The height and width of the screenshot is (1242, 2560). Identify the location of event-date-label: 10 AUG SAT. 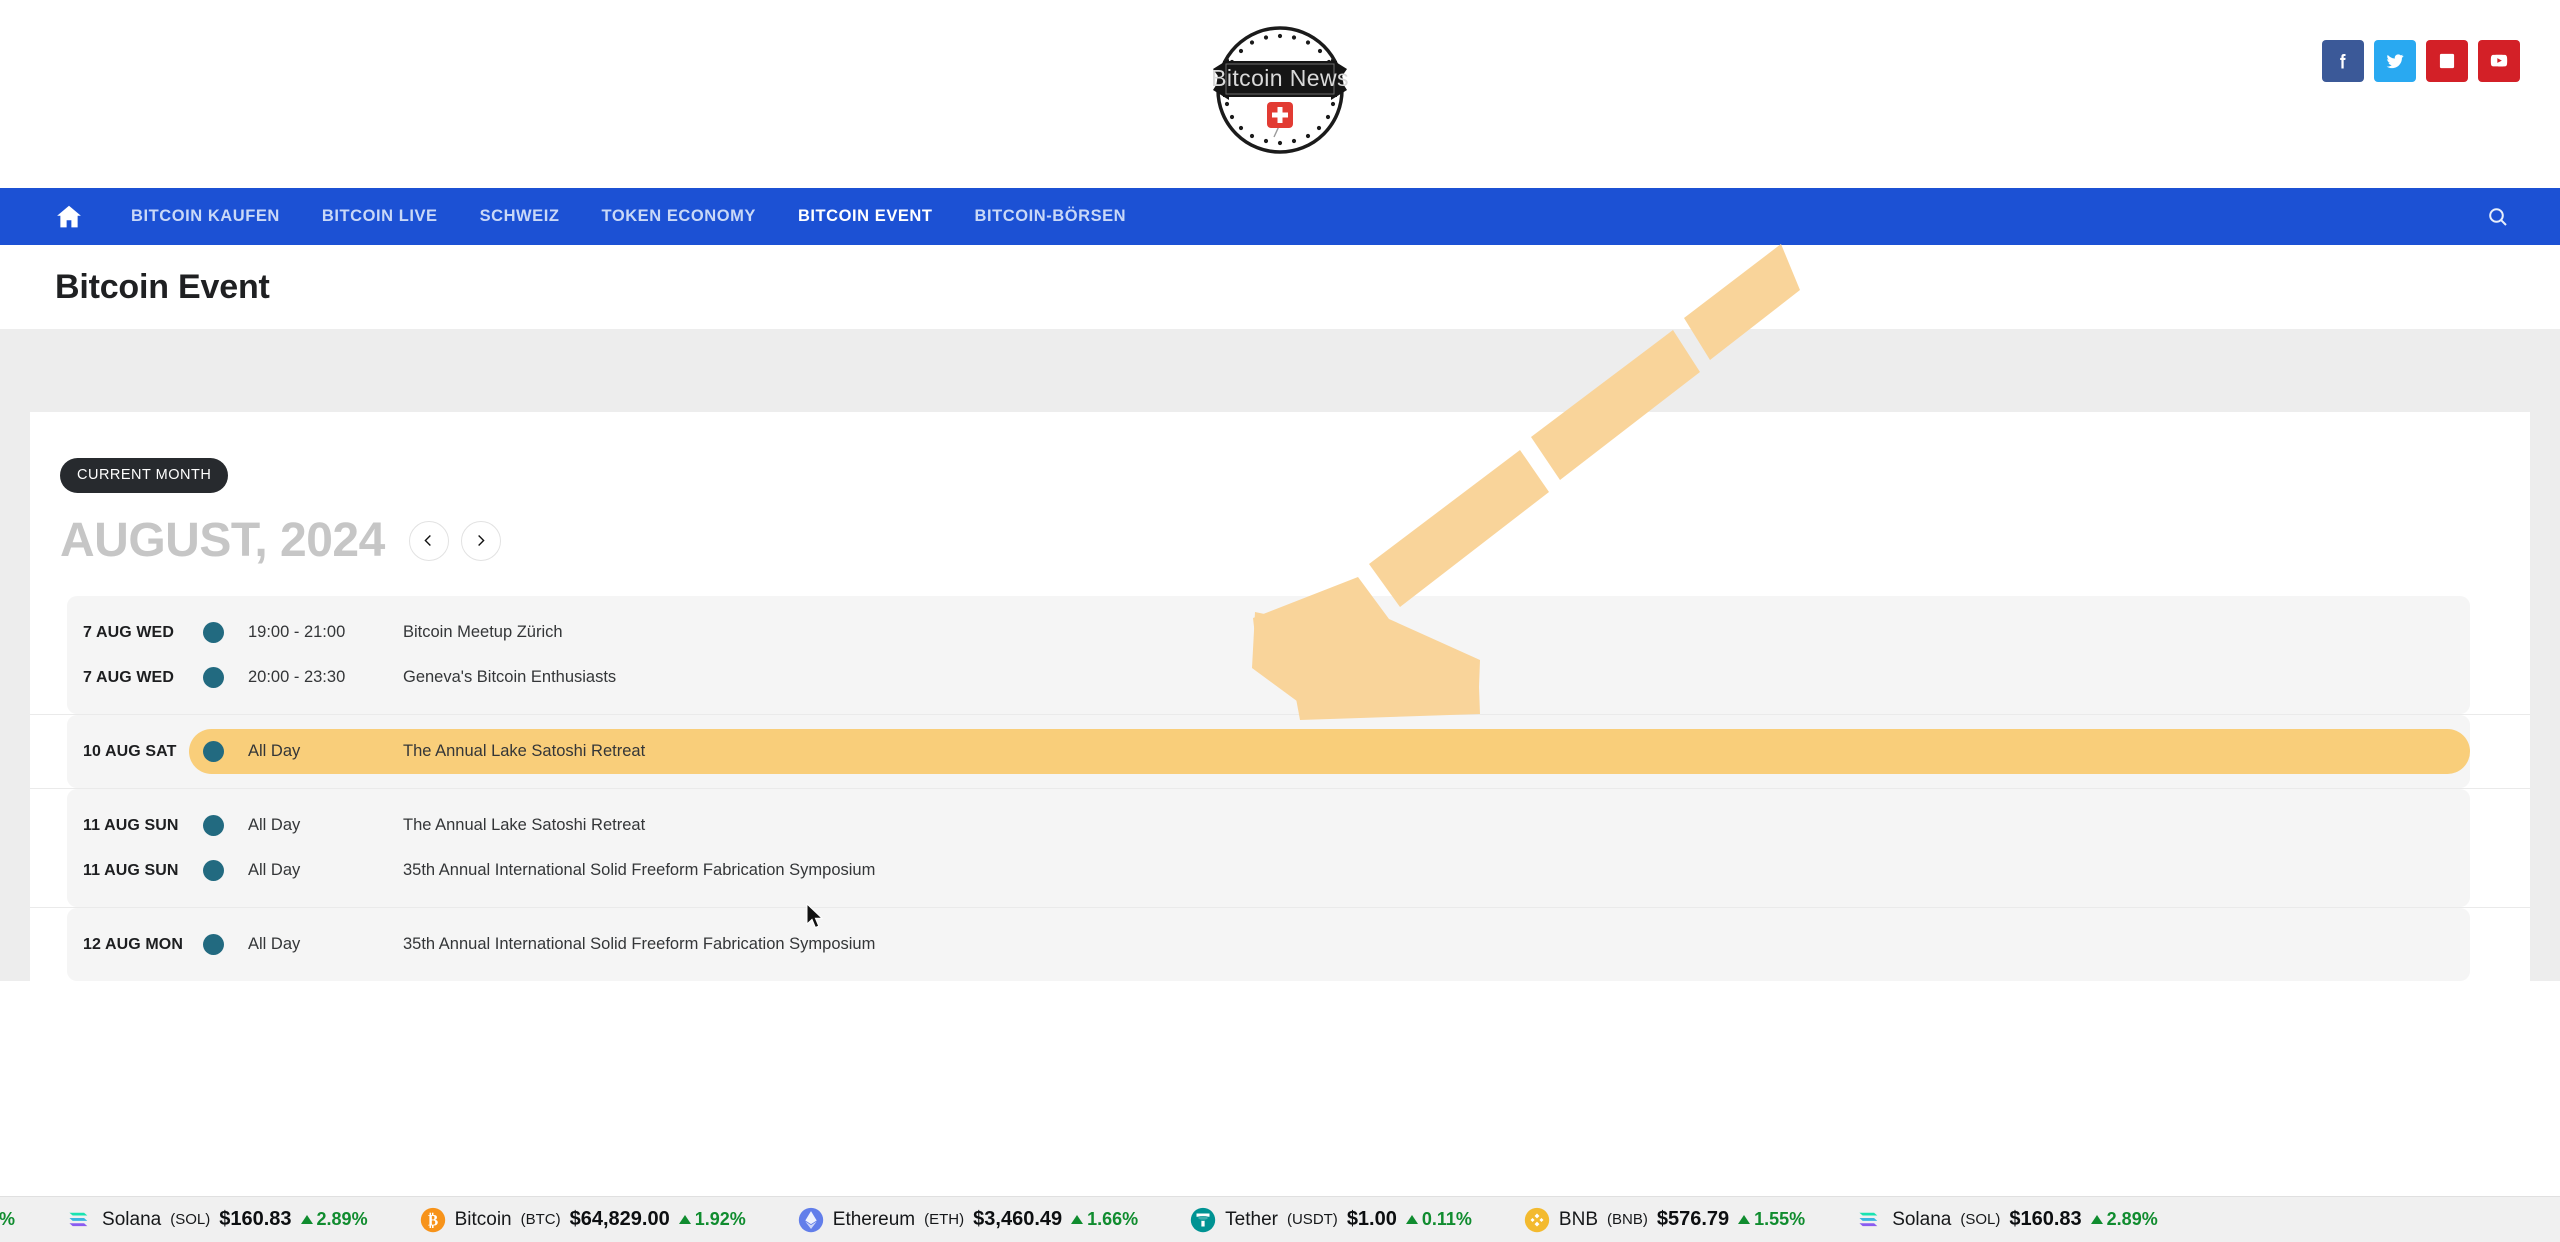
(130, 751).